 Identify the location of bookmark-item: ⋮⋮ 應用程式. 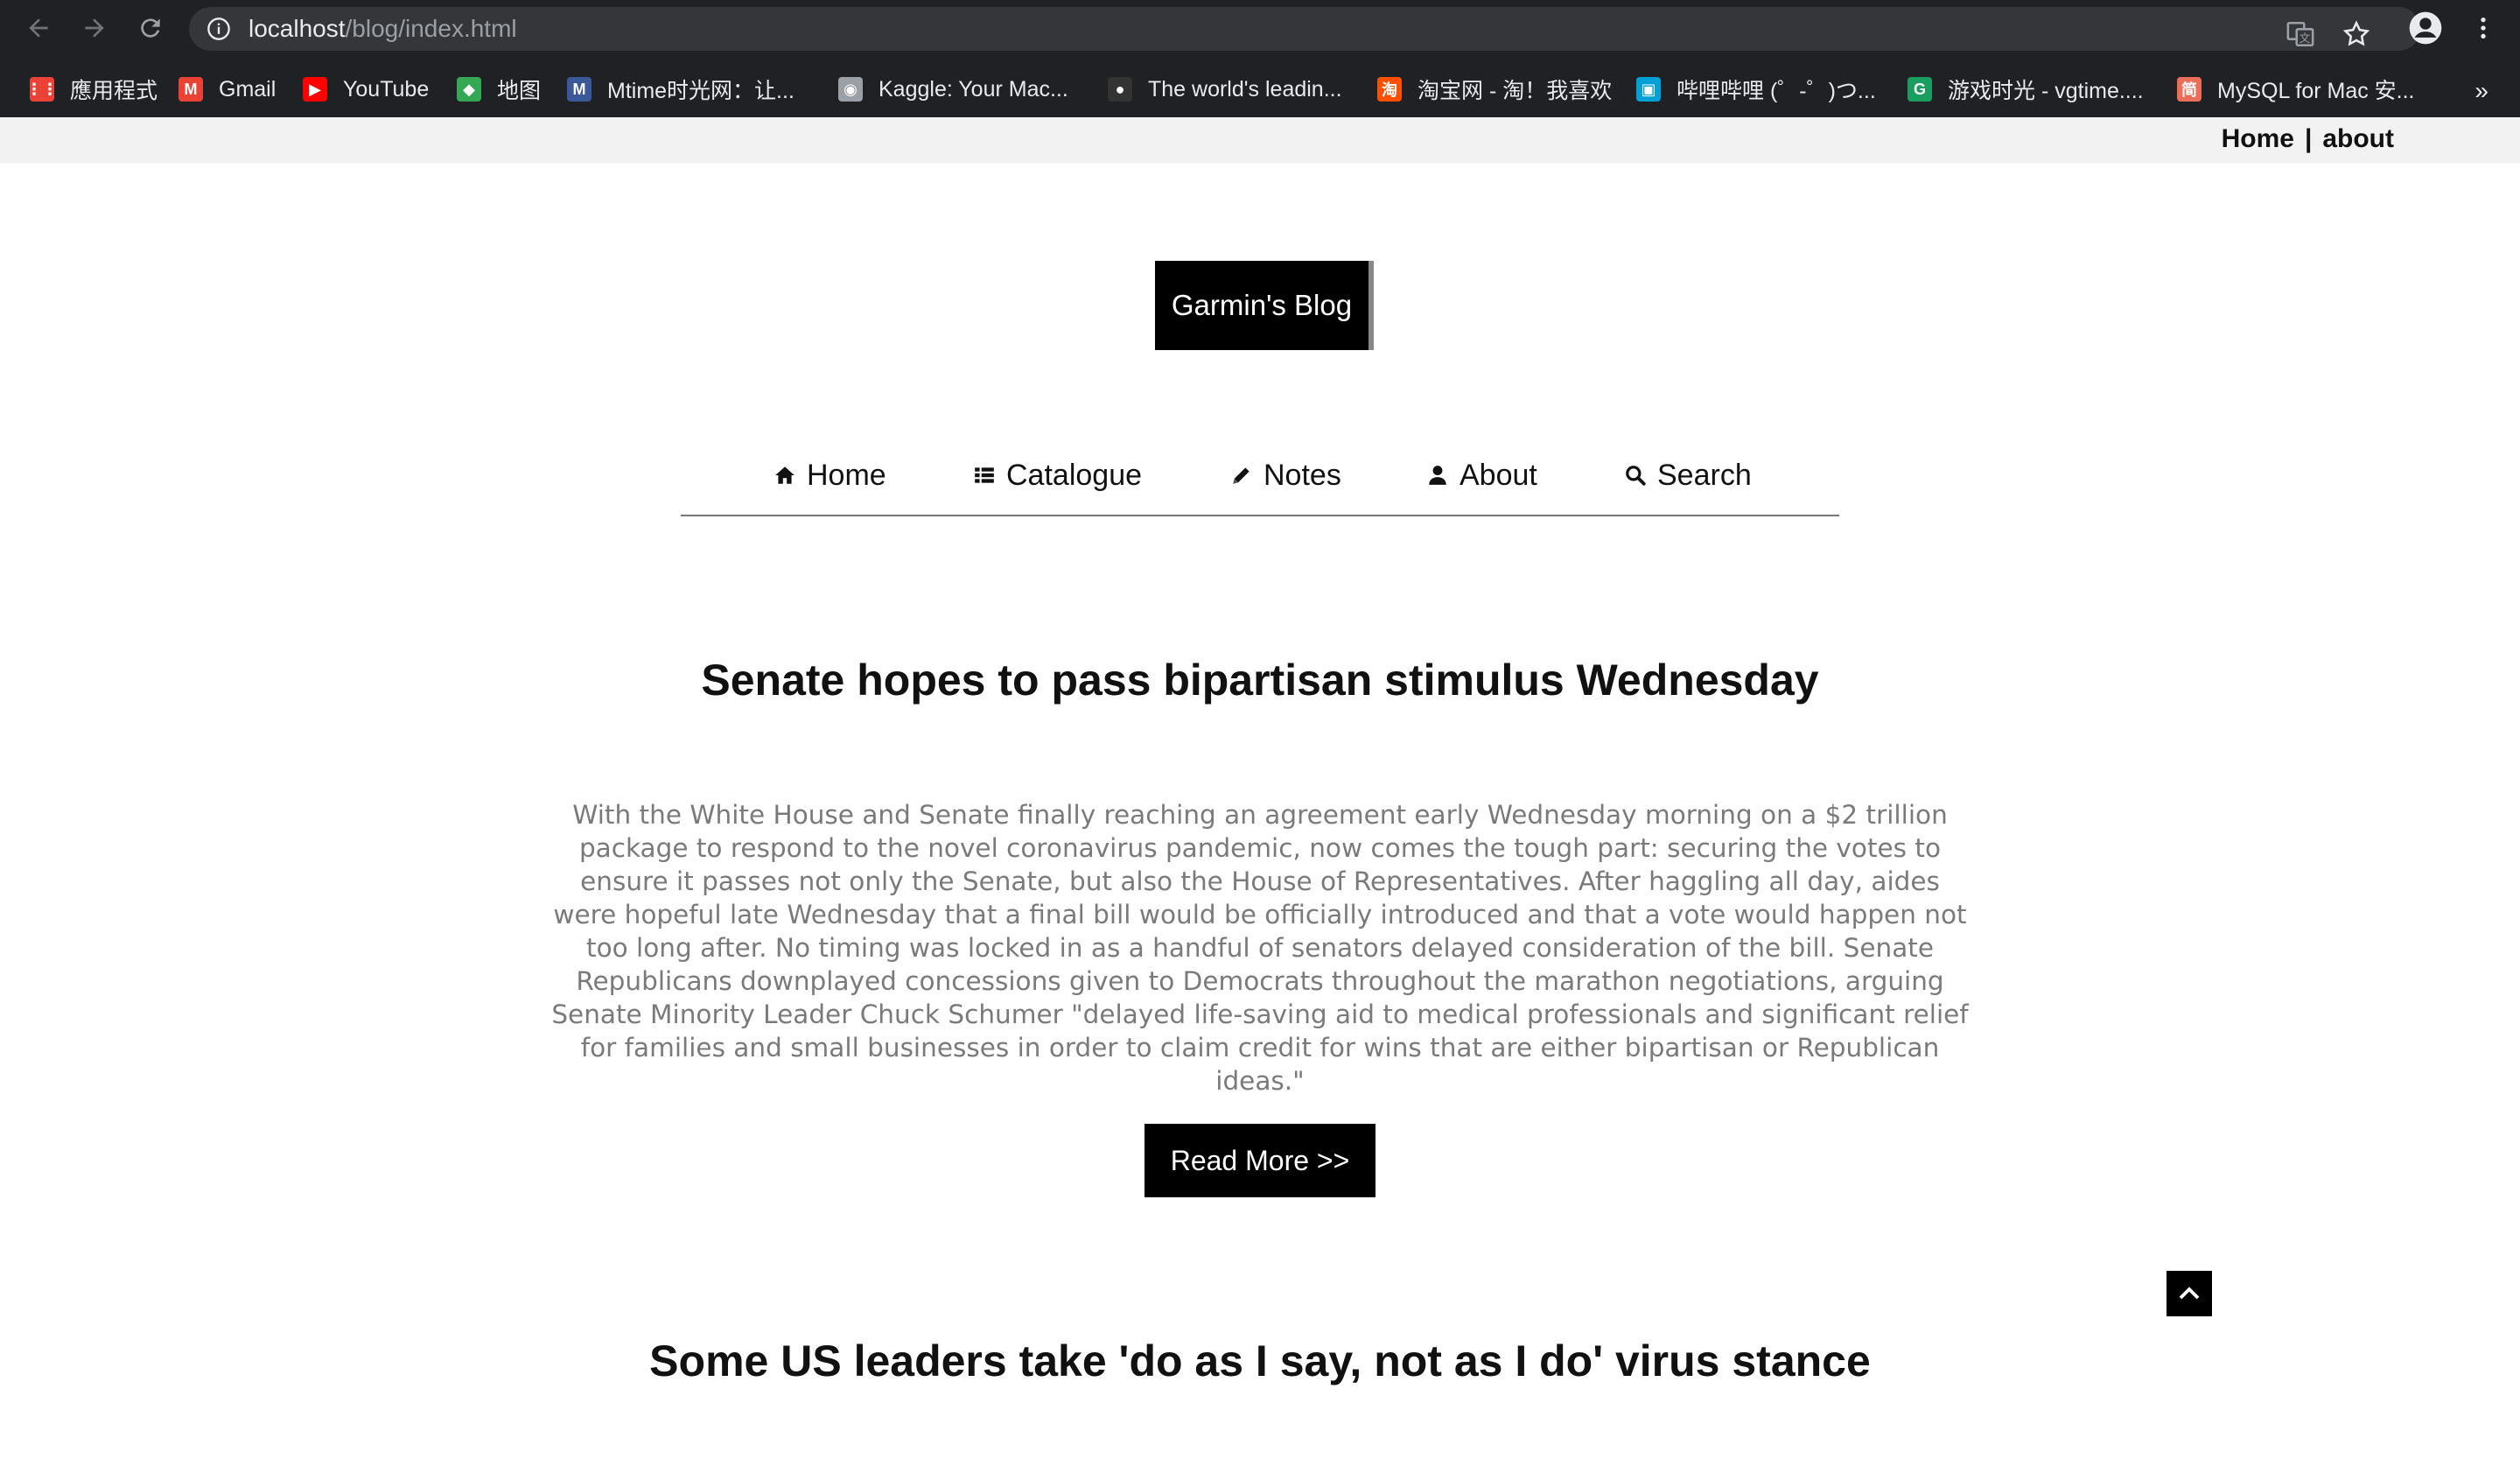
(92, 89).